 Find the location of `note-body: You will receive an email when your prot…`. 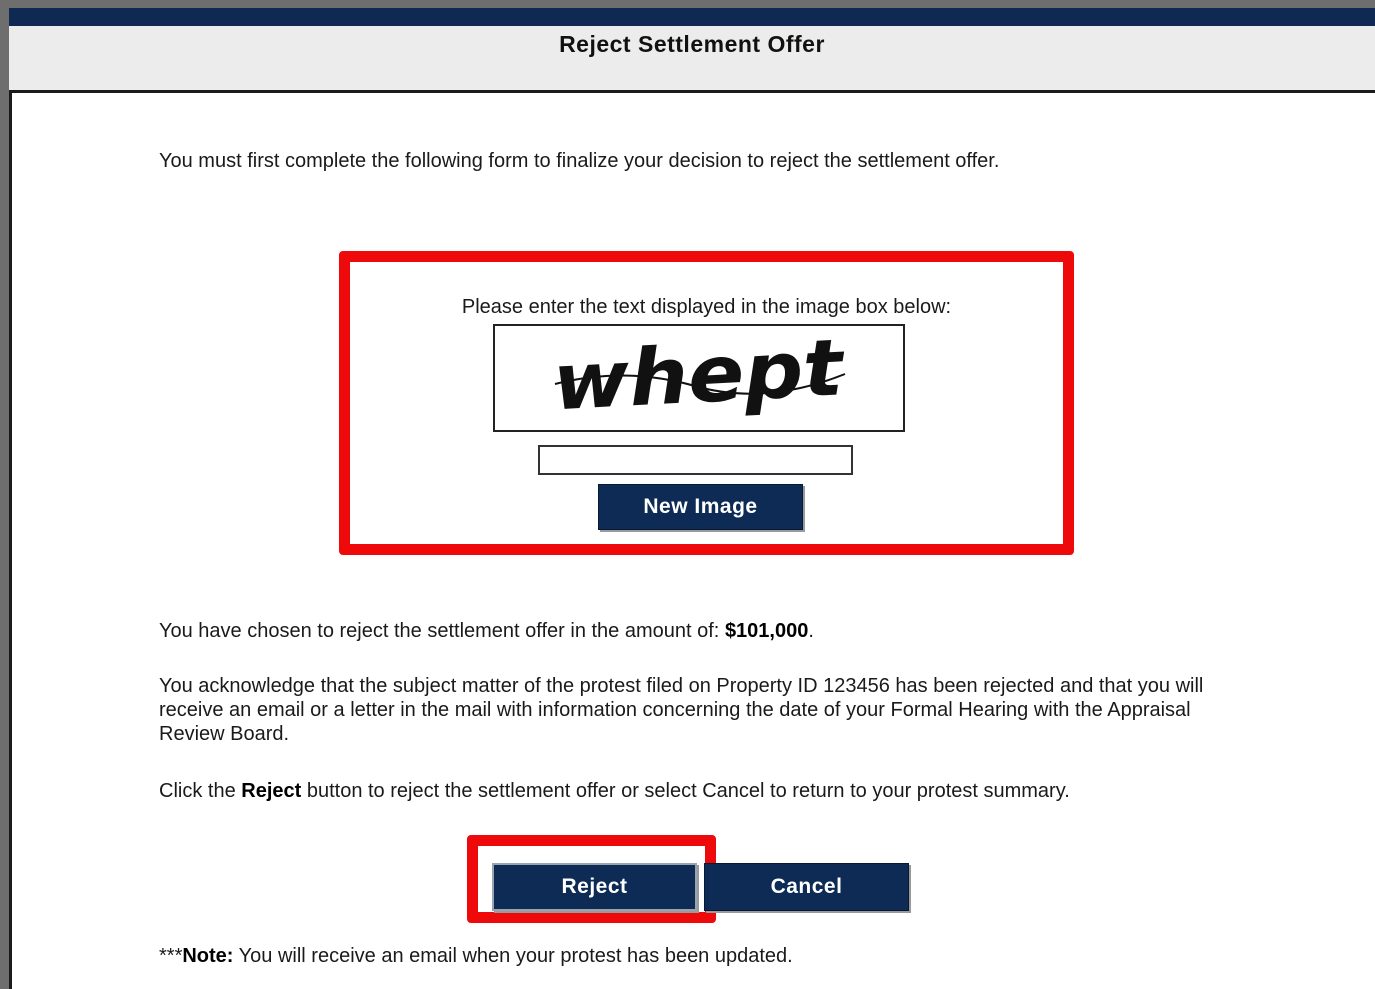

note-body: You will receive an email when your prot… is located at coordinates (513, 956).